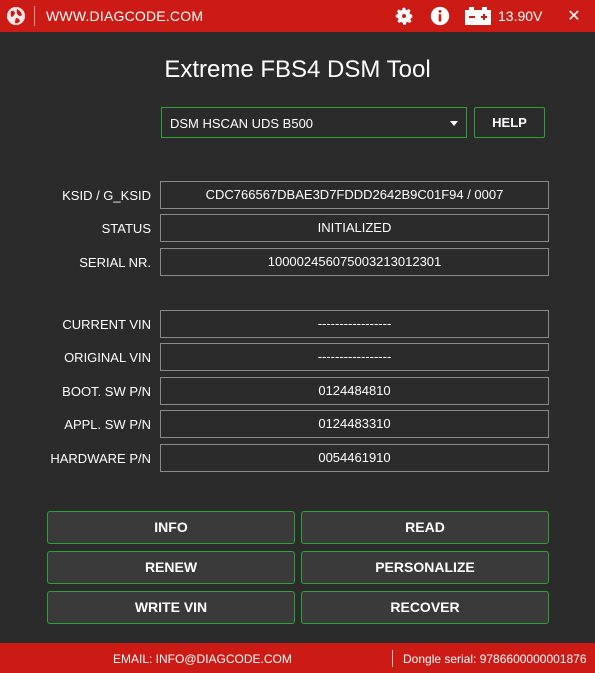  Describe the element at coordinates (520, 16) in the screenshot. I see `voltage-readout: 13.90V` at that location.